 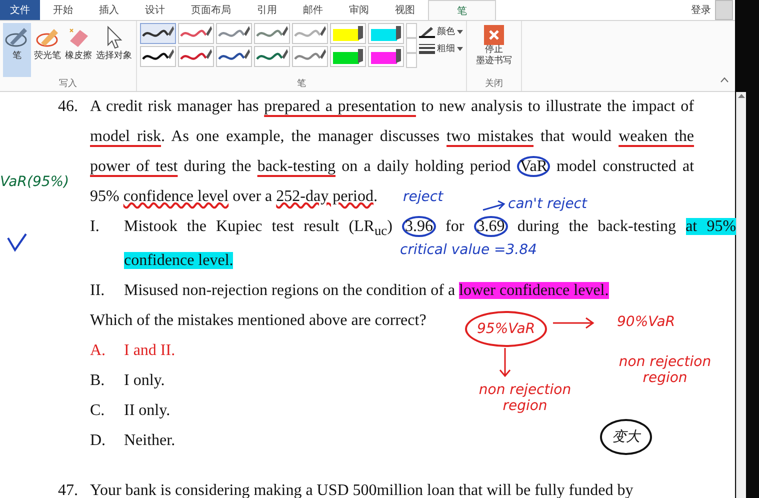 What do you see at coordinates (423, 197) in the screenshot?
I see `handwritten-note: reject` at bounding box center [423, 197].